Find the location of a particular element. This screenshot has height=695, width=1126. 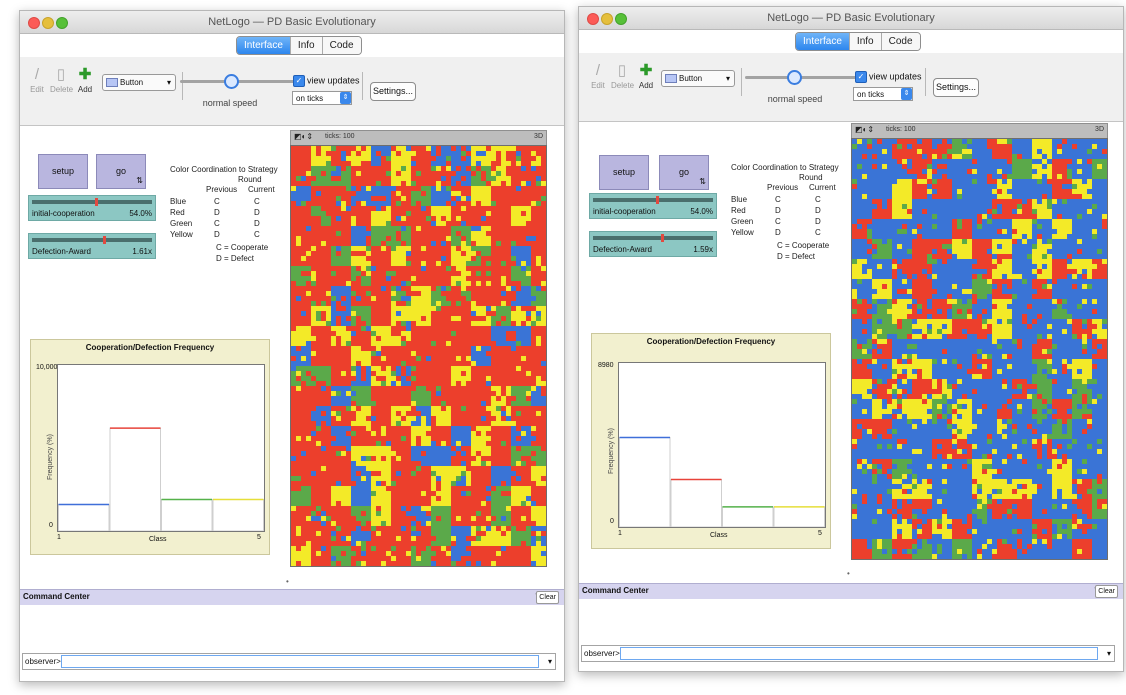

command-input is located at coordinates (300, 661).